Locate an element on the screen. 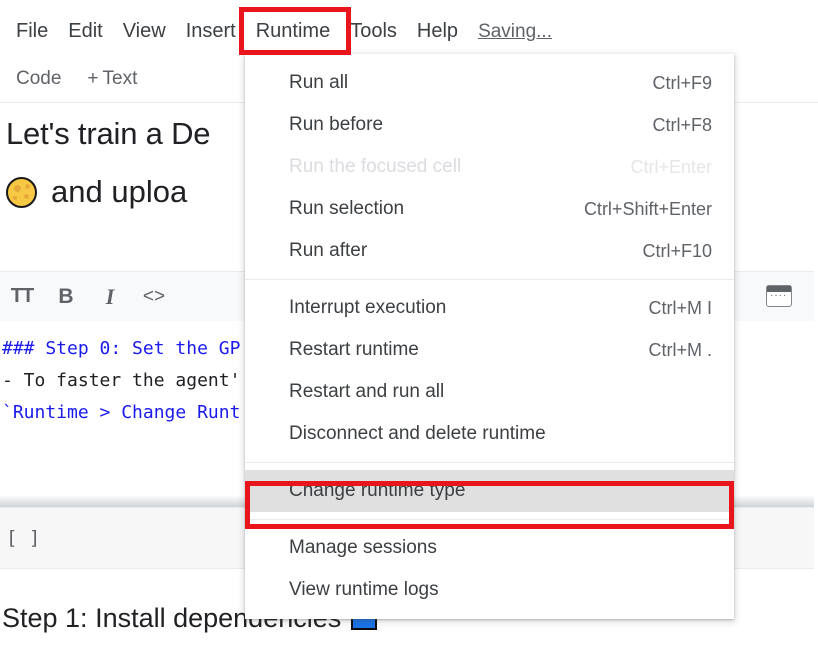  menu-item-run-all-shortcut: Ctrl+F9 is located at coordinates (682, 82).